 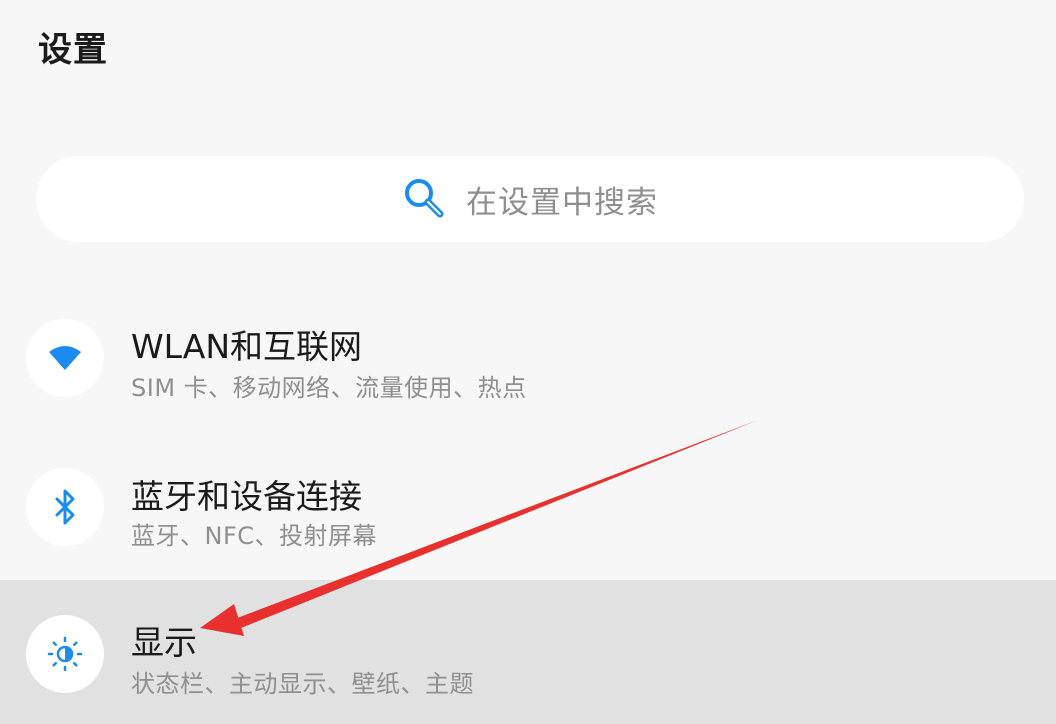 I want to click on search-bar: 在设置中搜索, so click(x=530, y=199).